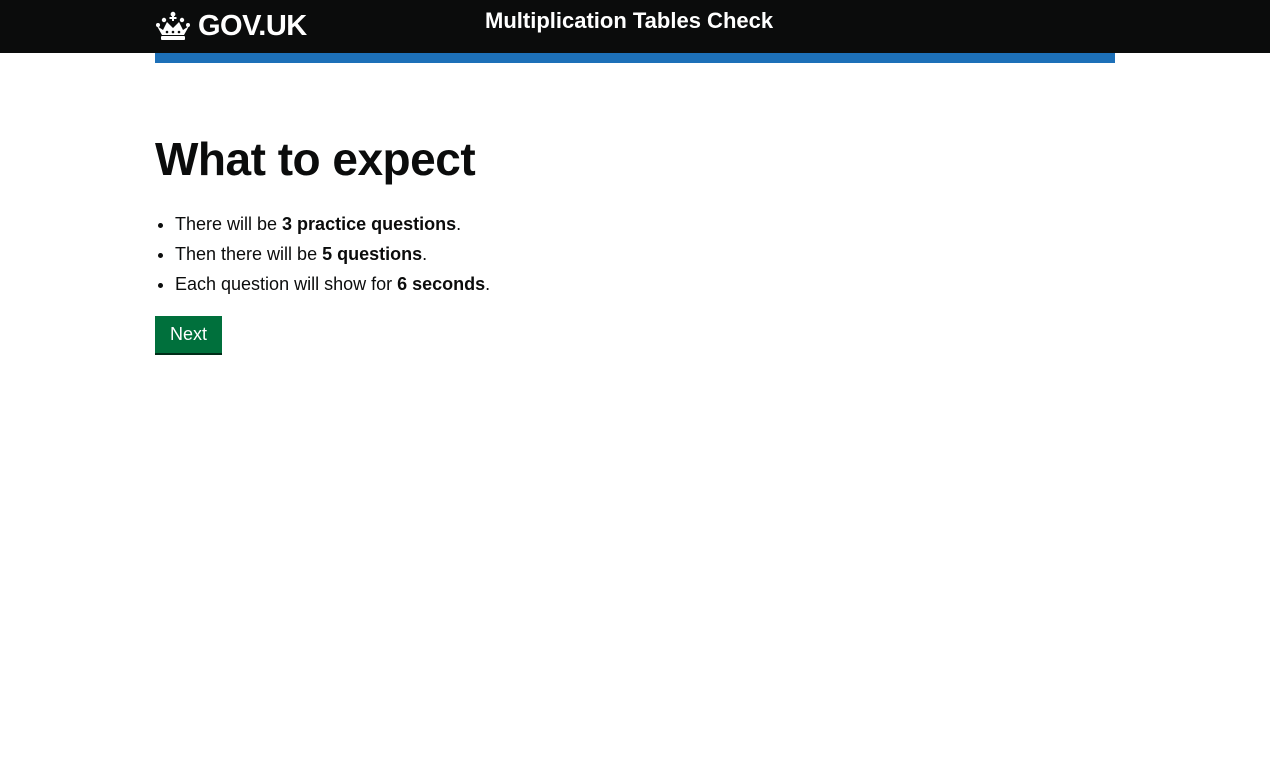 The height and width of the screenshot is (768, 1270). Describe the element at coordinates (315, 159) in the screenshot. I see `page-title: What to expect` at that location.